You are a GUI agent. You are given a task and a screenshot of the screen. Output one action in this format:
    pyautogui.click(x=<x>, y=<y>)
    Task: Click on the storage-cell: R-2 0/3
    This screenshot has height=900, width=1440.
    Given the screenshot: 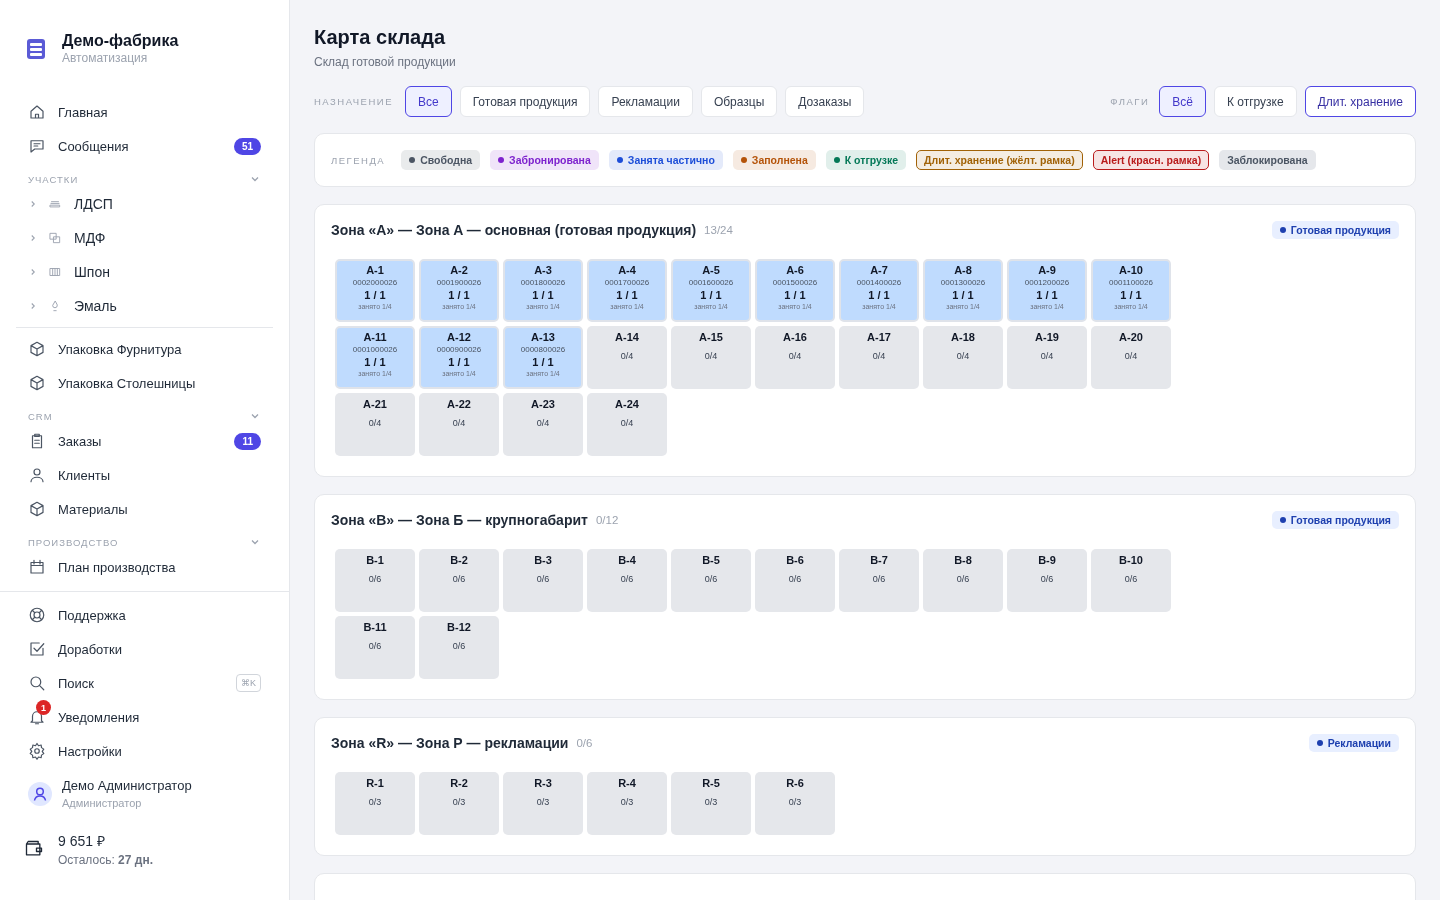 What is the action you would take?
    pyautogui.click(x=459, y=803)
    